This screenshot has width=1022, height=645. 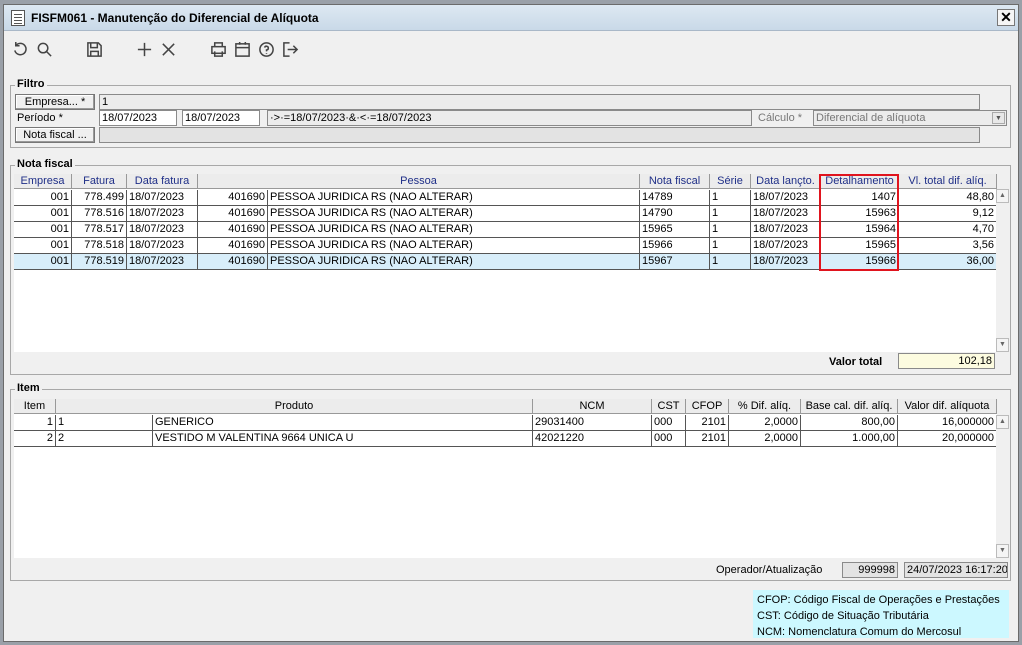 What do you see at coordinates (675, 198) in the screenshot?
I see `cell-nota-fiscal: 14789` at bounding box center [675, 198].